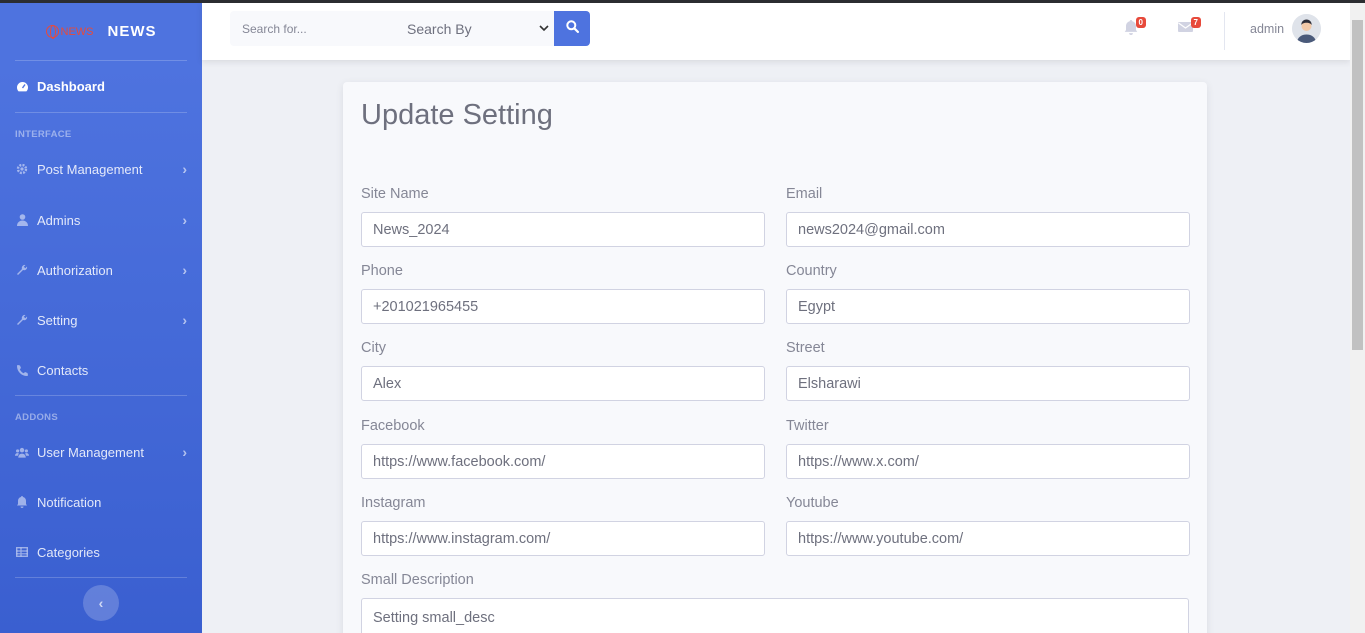 The image size is (1365, 633). Describe the element at coordinates (563, 461) in the screenshot. I see `facebook-input: https://www.facebook.com/` at that location.